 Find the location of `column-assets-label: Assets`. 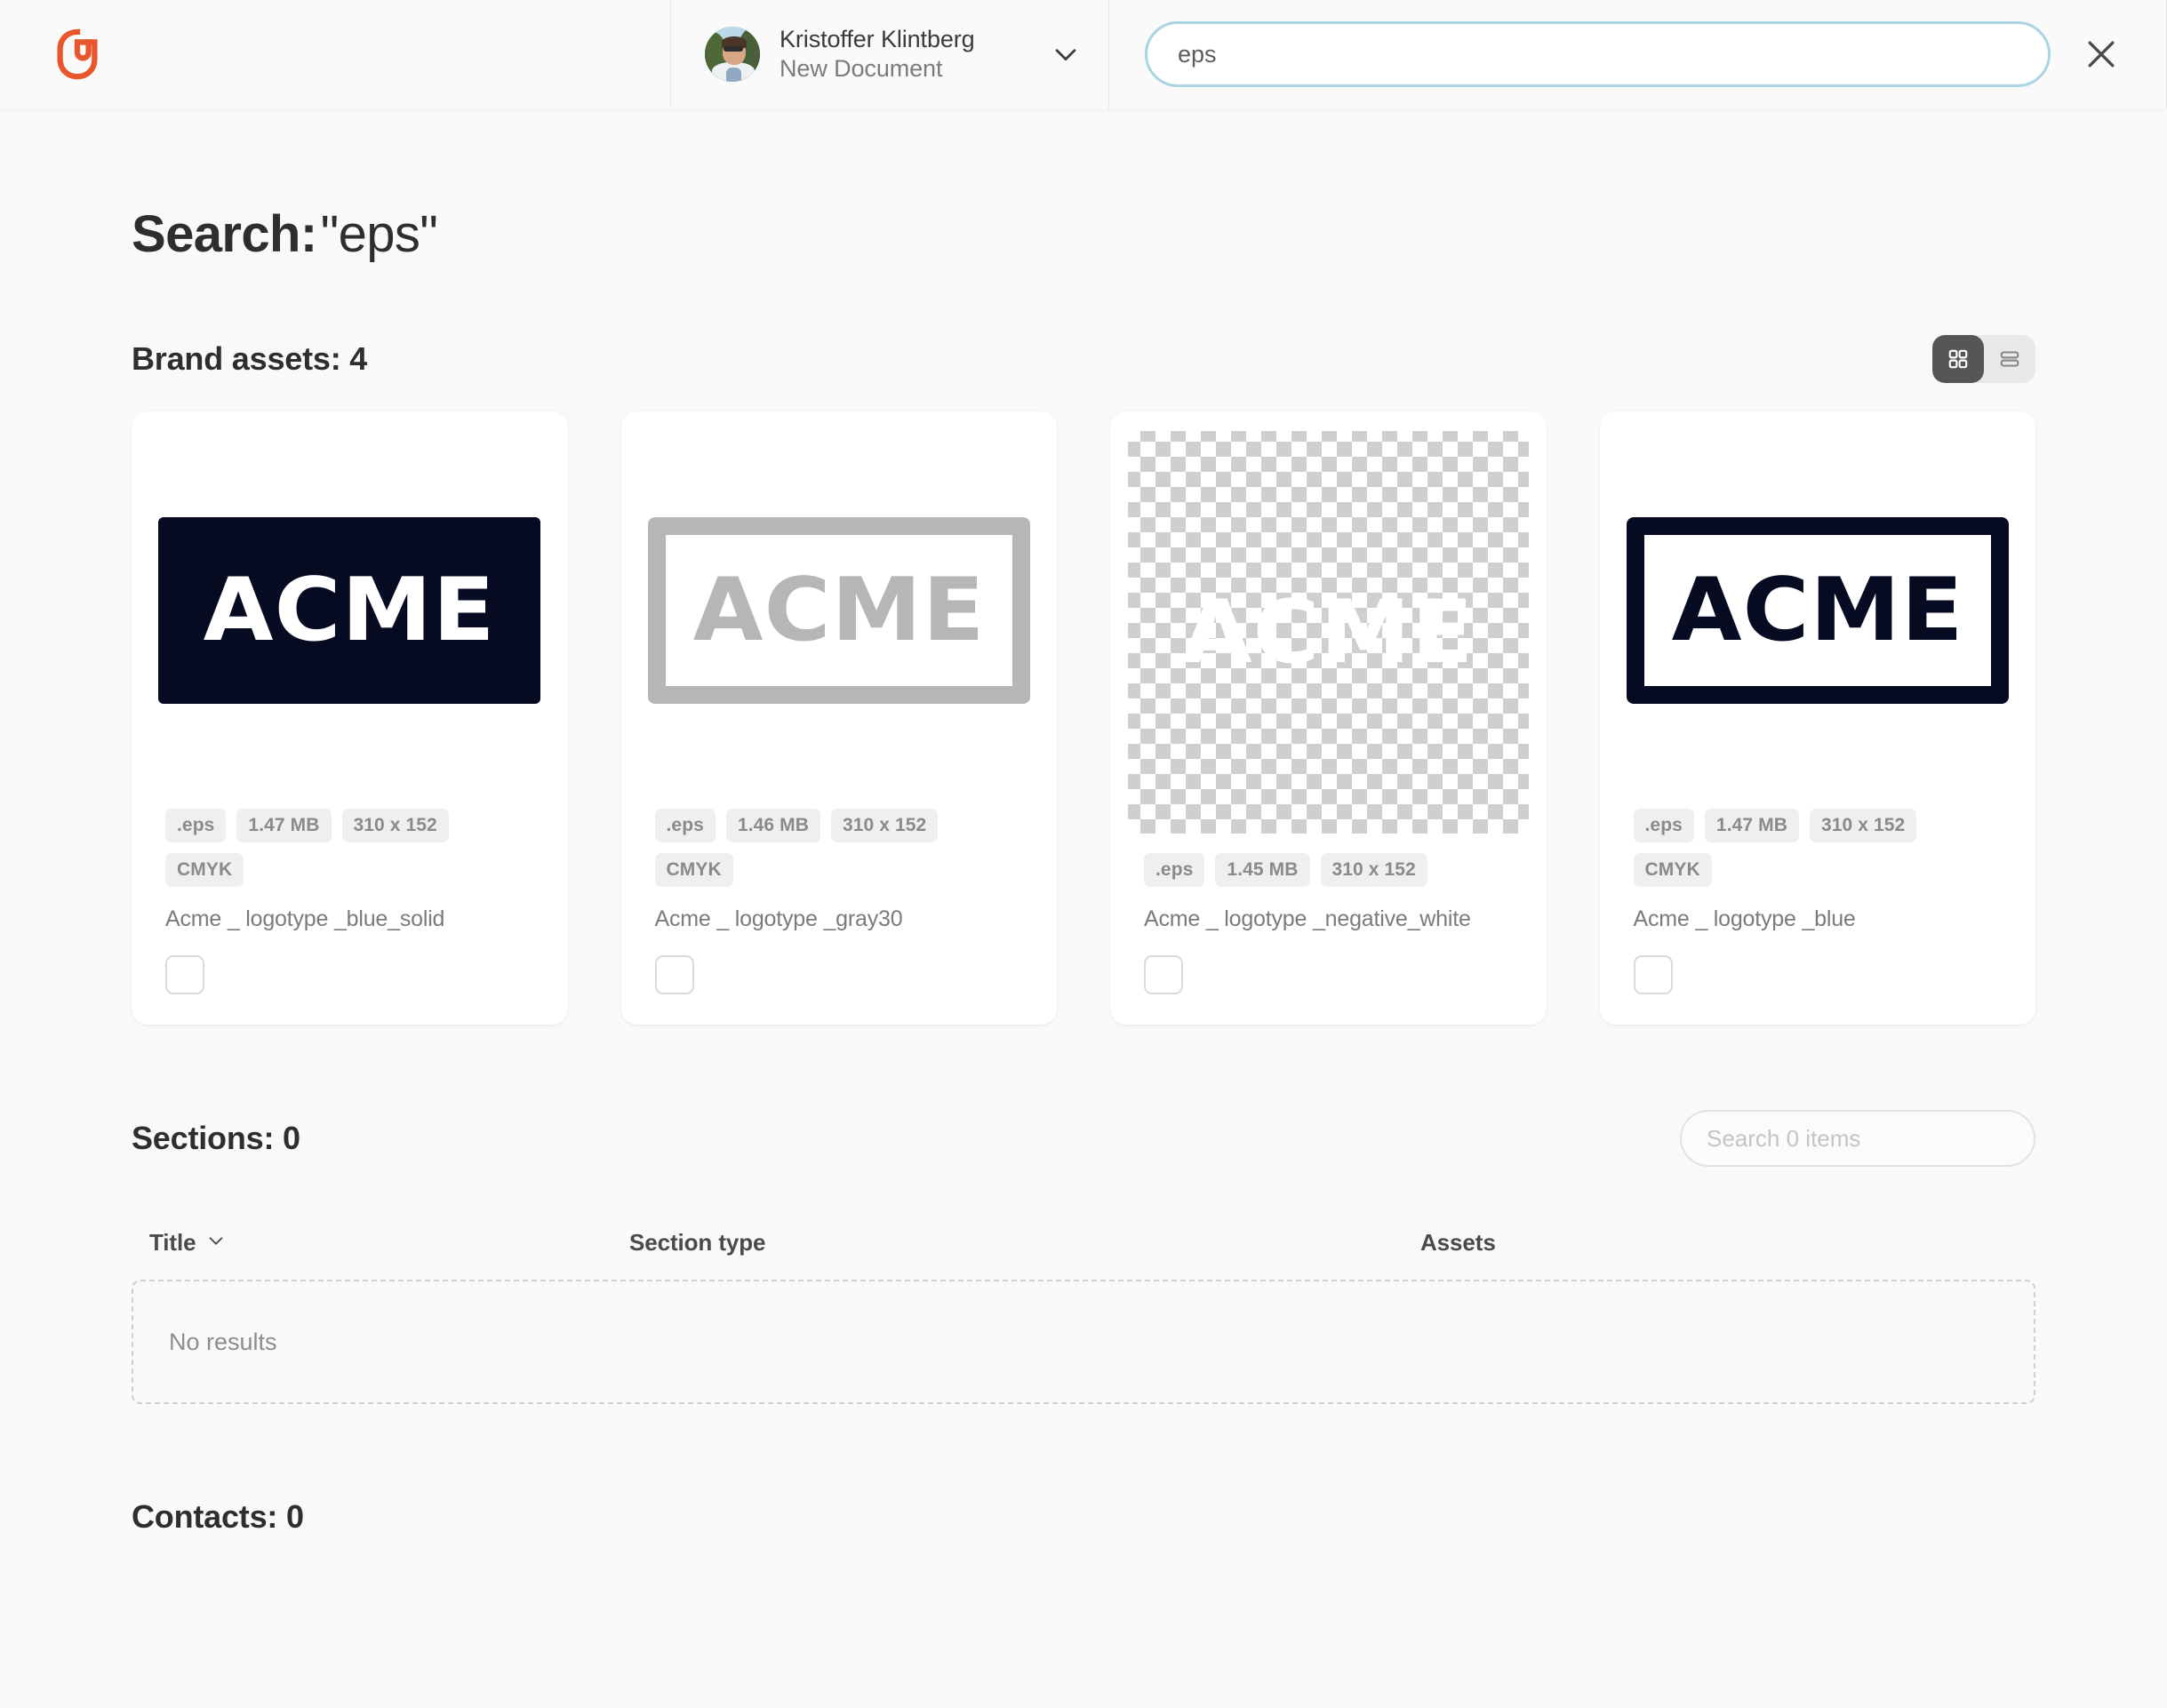

column-assets-label: Assets is located at coordinates (1458, 1242).